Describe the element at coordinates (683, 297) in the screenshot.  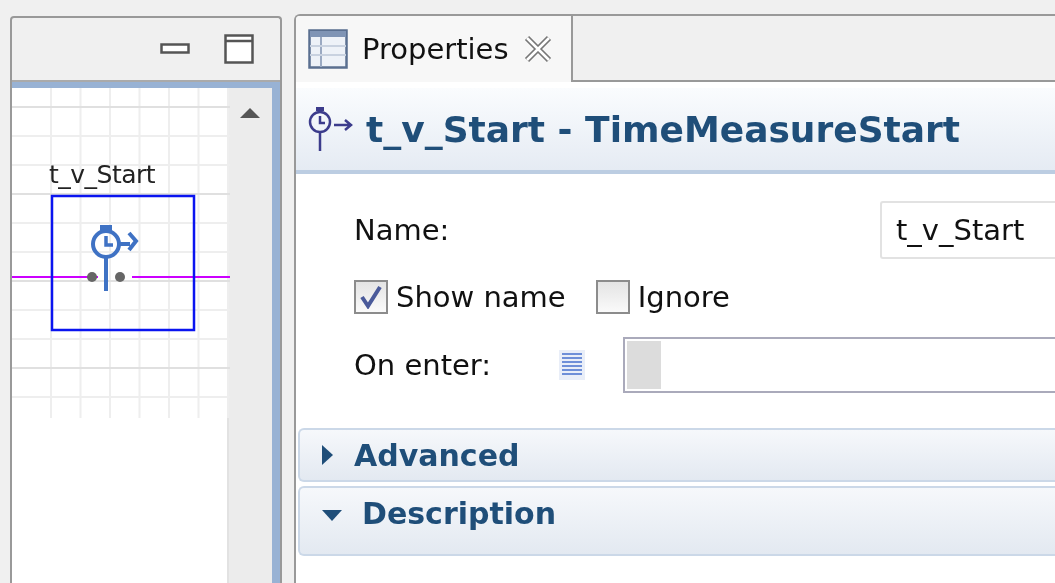
I see `checkbox-label: Ignore` at that location.